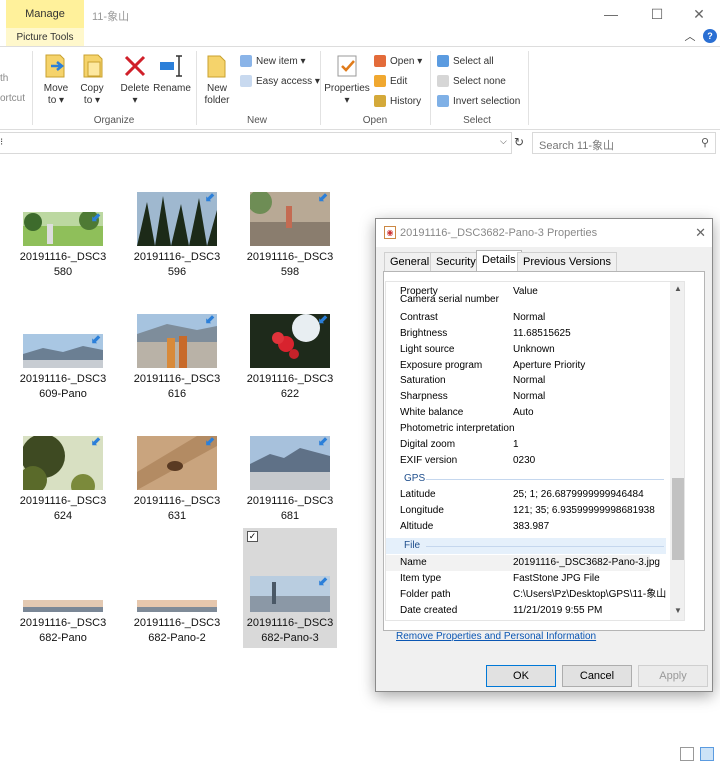 This screenshot has height=764, width=720. I want to click on property-row: Saturation Normal, so click(535, 381).